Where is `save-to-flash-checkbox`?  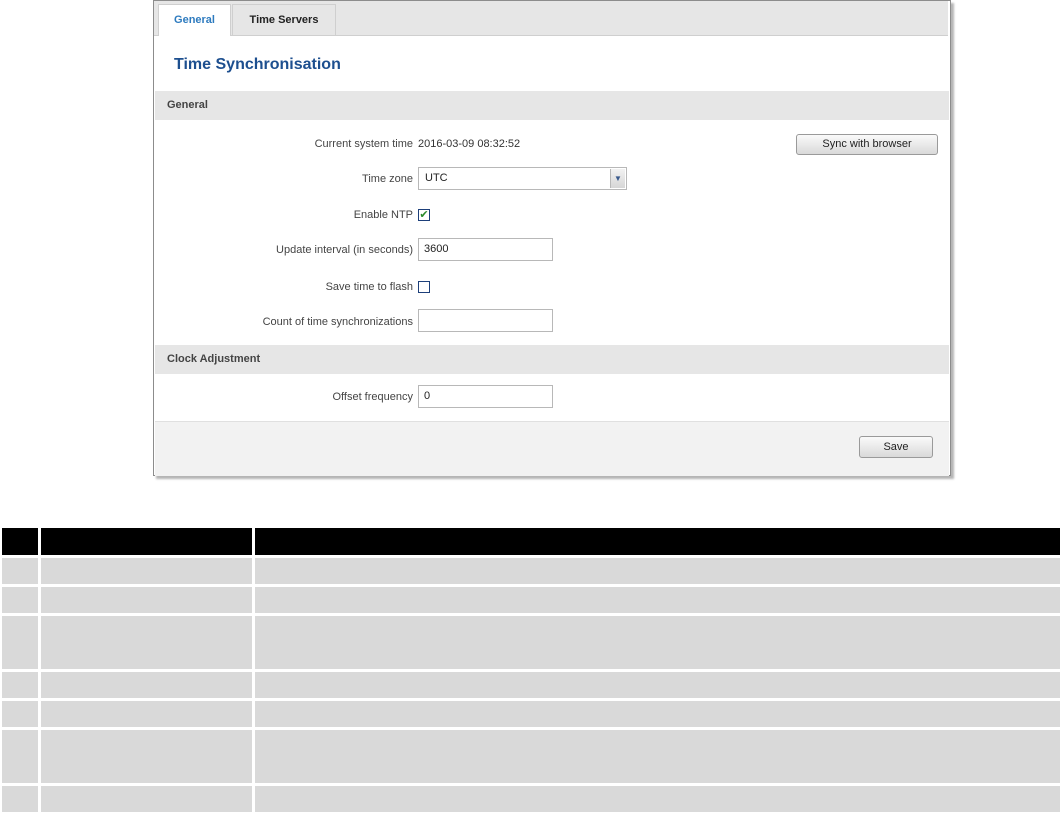
save-to-flash-checkbox is located at coordinates (424, 287).